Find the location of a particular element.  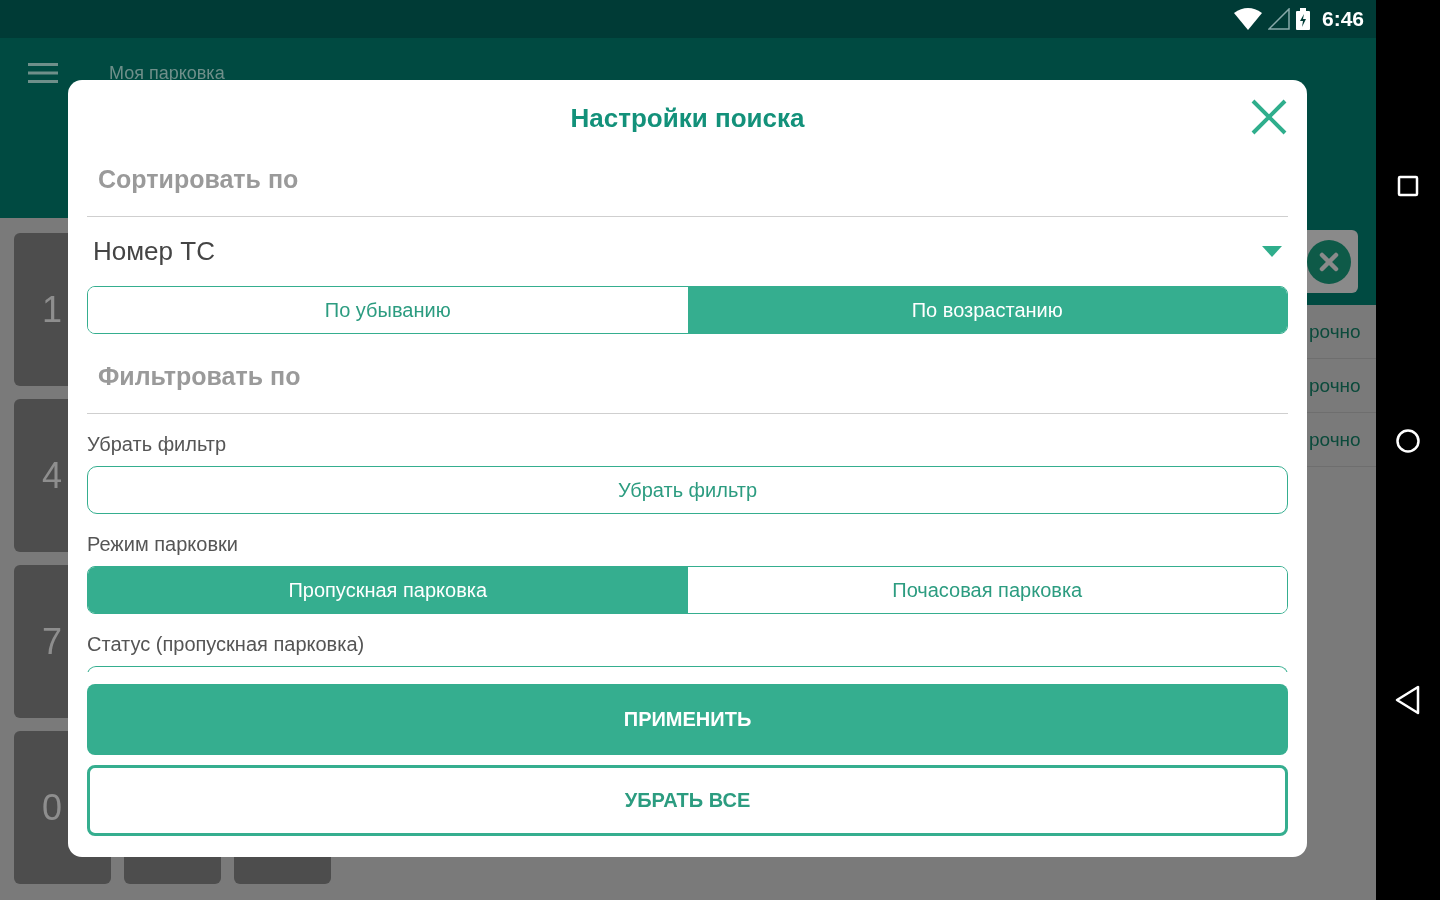

battery-icon is located at coordinates (1302, 19).